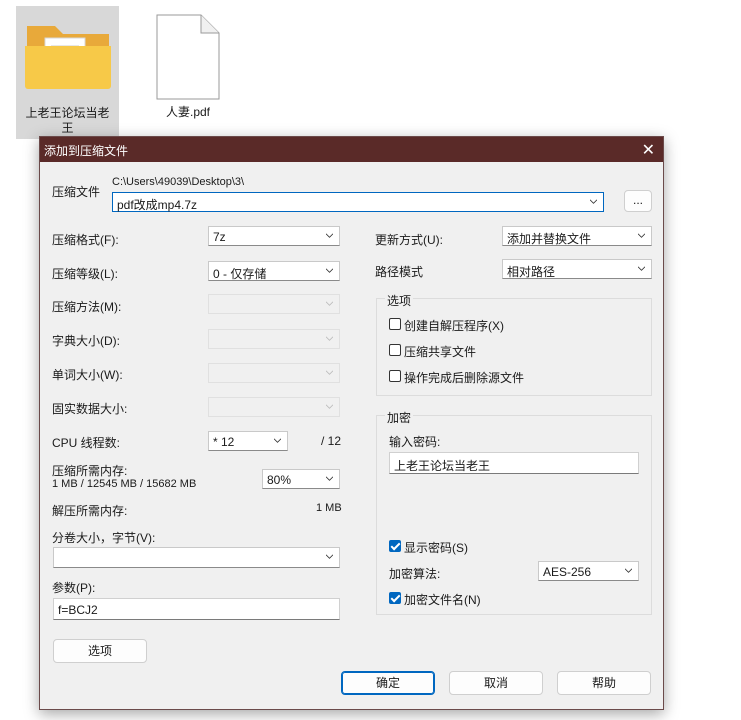 Image resolution: width=741 pixels, height=720 pixels. What do you see at coordinates (415, 574) in the screenshot?
I see `algo-label: 加密算法:` at bounding box center [415, 574].